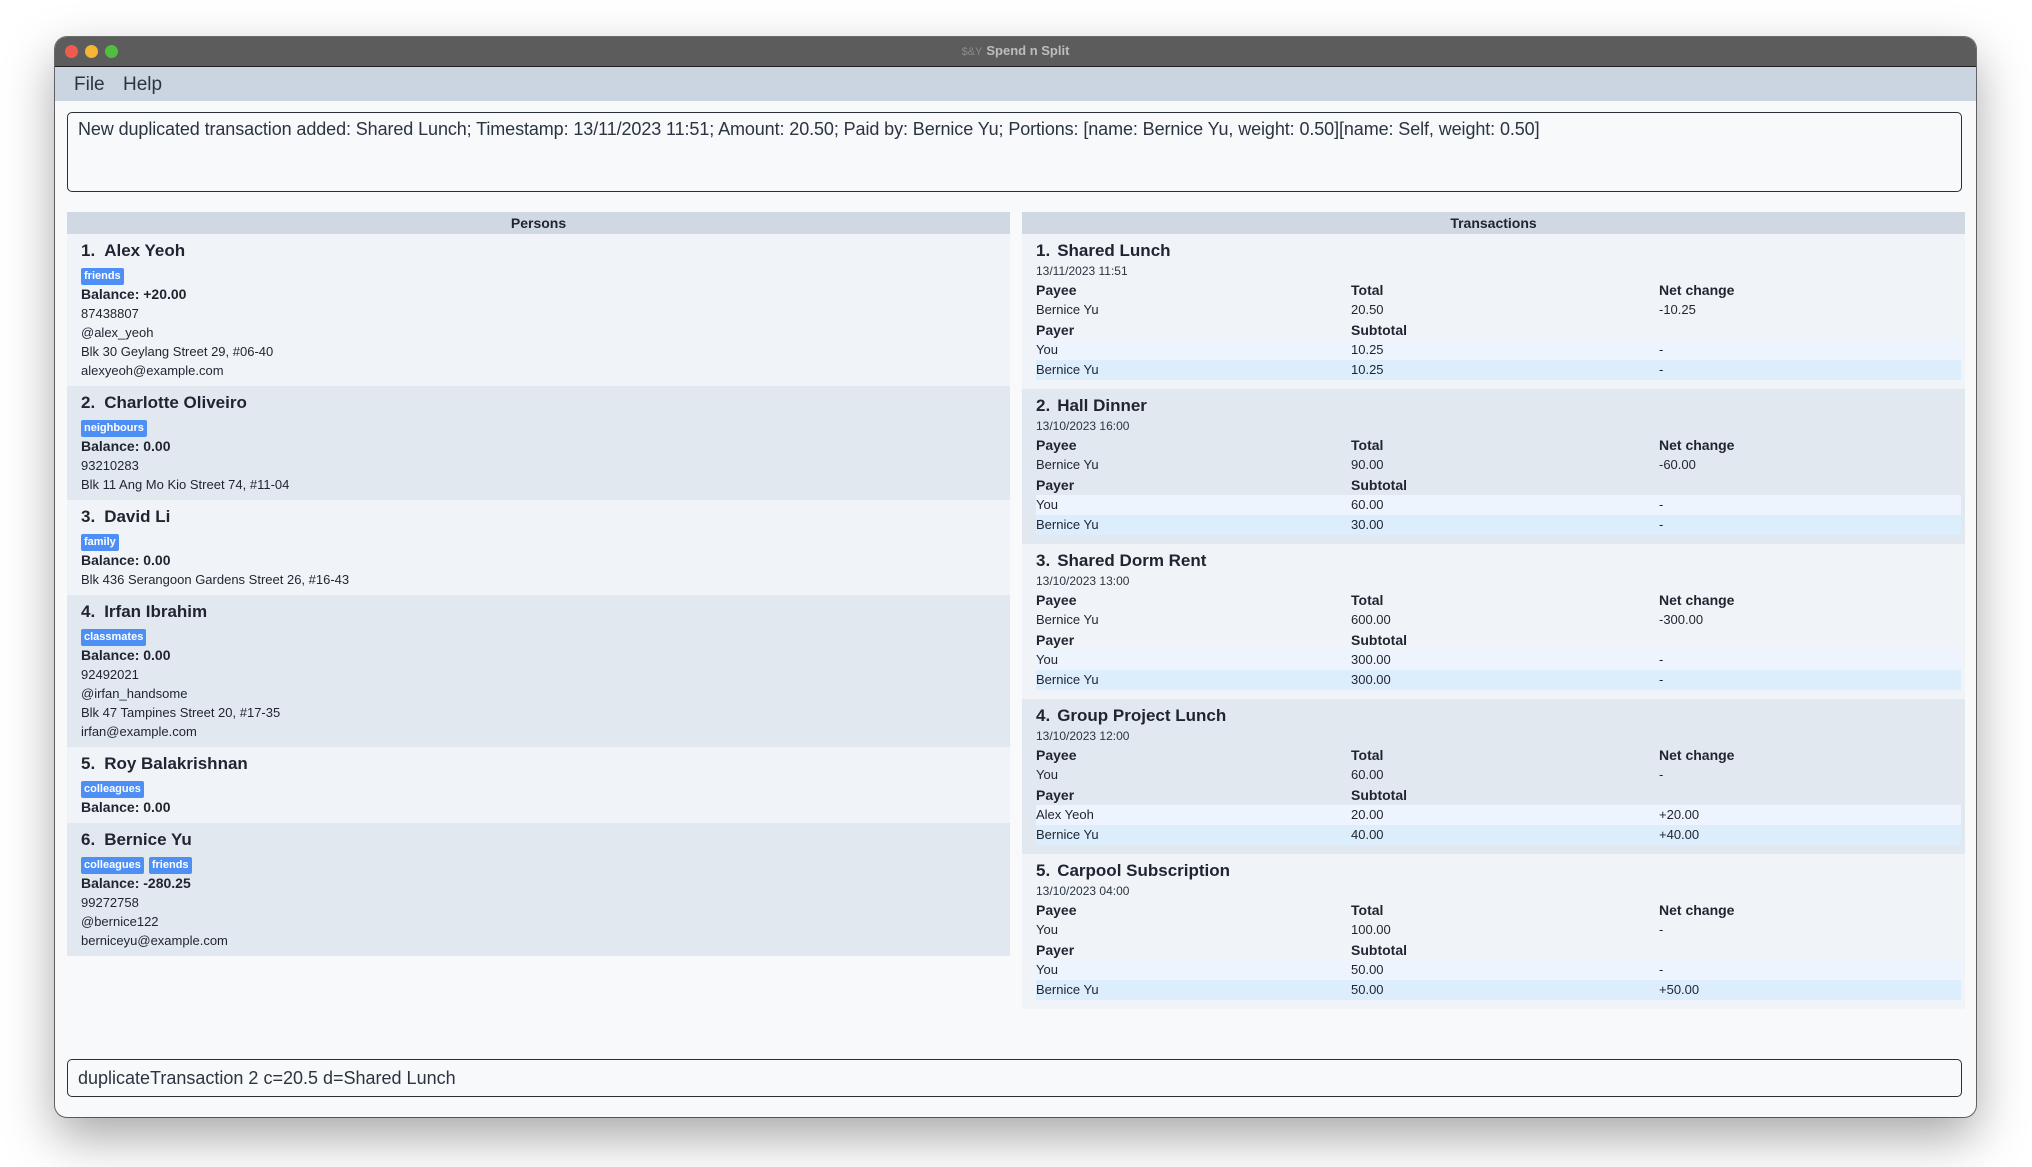 The image size is (2032, 1167). I want to click on transaction-timestamp: 13/11/2023 11:51, so click(1082, 271).